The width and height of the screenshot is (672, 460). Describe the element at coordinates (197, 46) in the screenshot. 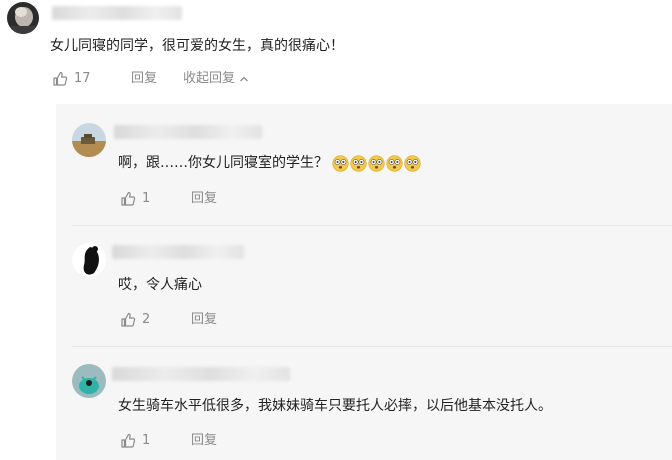

I see `comment-text: 女儿同寝的同学，很可爱的女生，真的很痛心！` at that location.